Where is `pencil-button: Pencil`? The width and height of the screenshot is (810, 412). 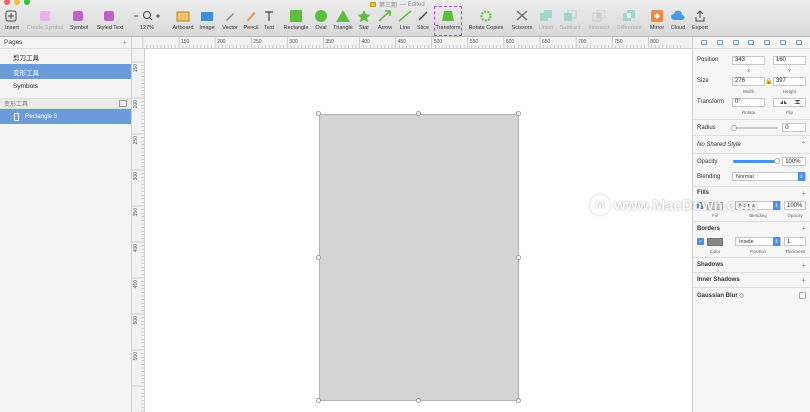
pencil-button: Pencil is located at coordinates (251, 21).